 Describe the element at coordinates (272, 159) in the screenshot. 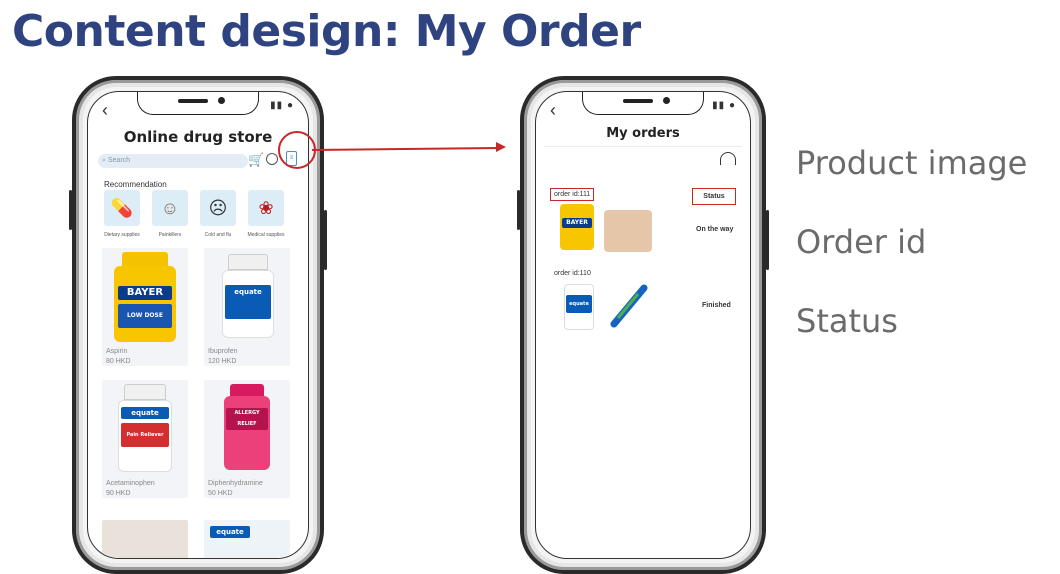

I see `chat-icon` at that location.